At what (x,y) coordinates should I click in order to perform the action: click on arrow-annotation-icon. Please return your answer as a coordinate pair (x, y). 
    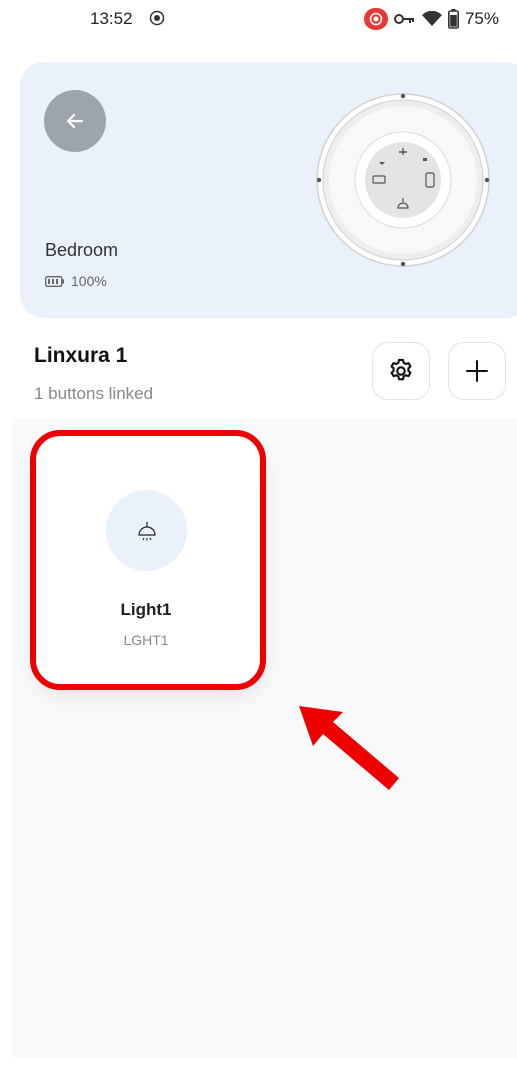
    Looking at the image, I should click on (349, 748).